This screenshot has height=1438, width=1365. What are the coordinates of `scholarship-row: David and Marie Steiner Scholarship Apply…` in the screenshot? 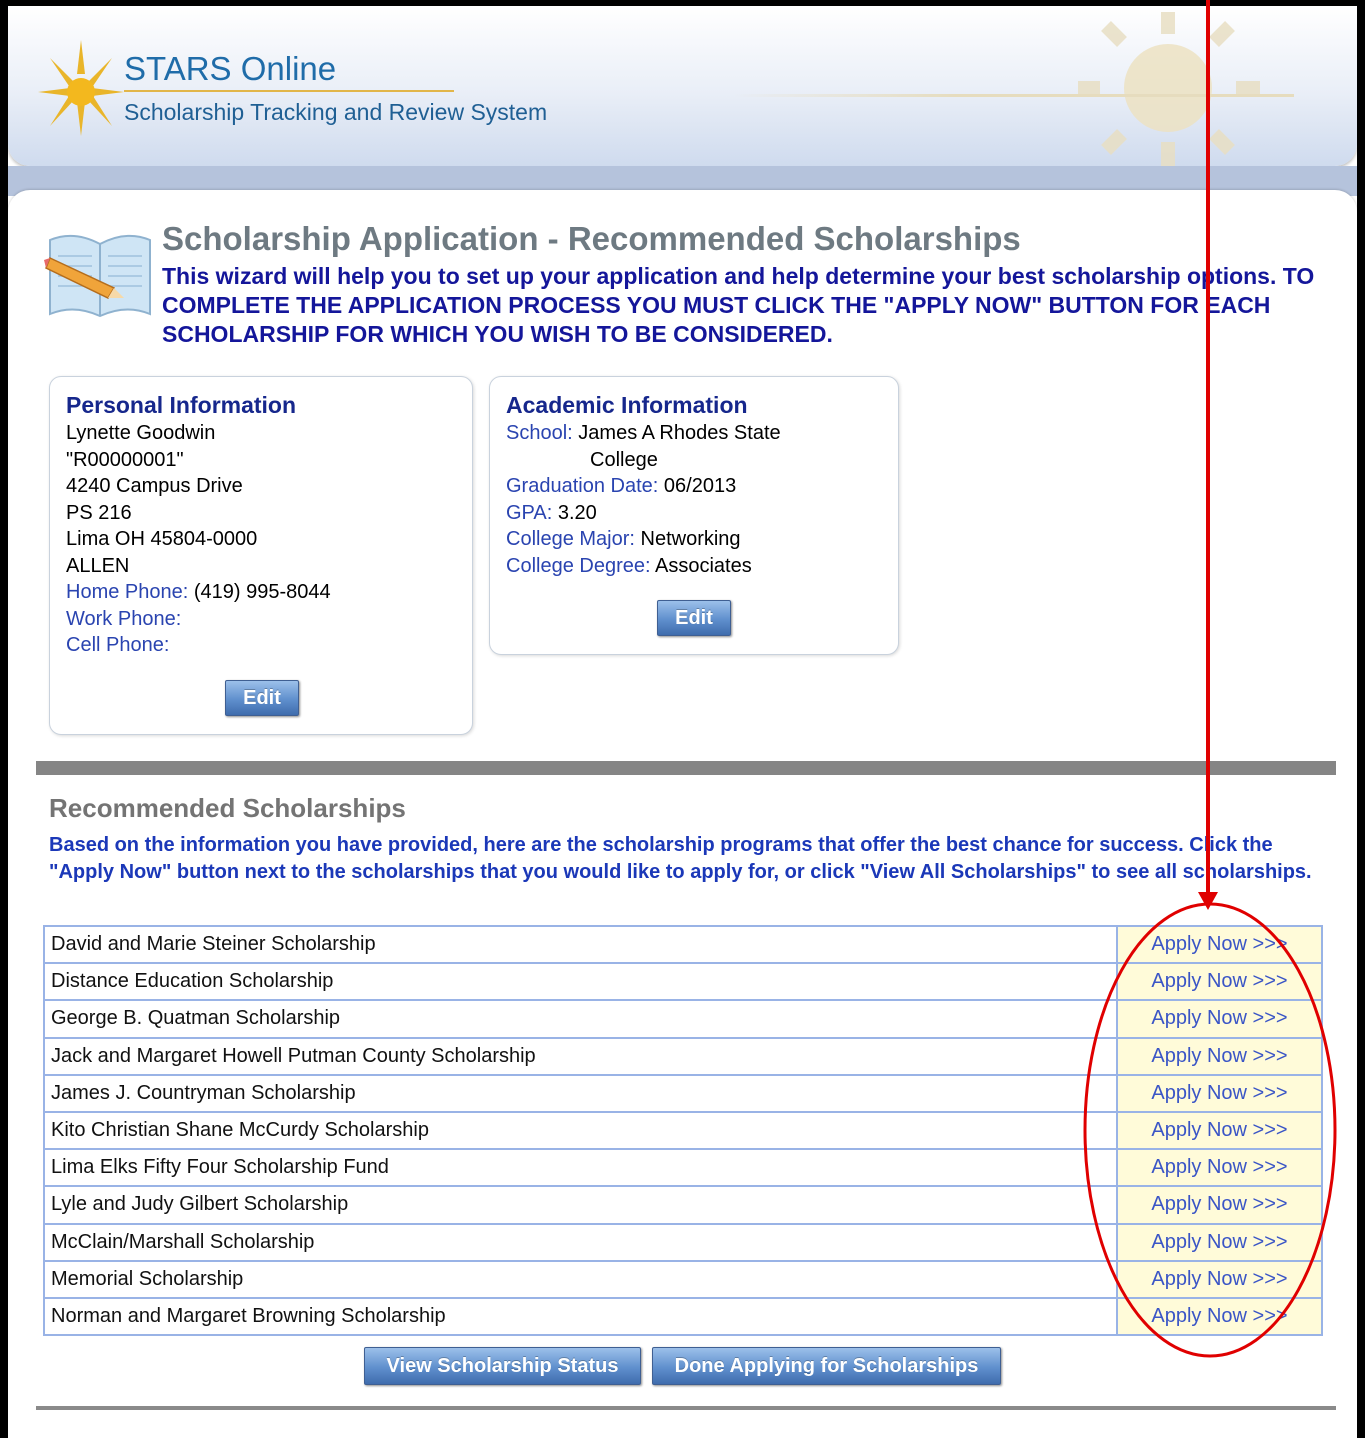 It's located at (683, 944).